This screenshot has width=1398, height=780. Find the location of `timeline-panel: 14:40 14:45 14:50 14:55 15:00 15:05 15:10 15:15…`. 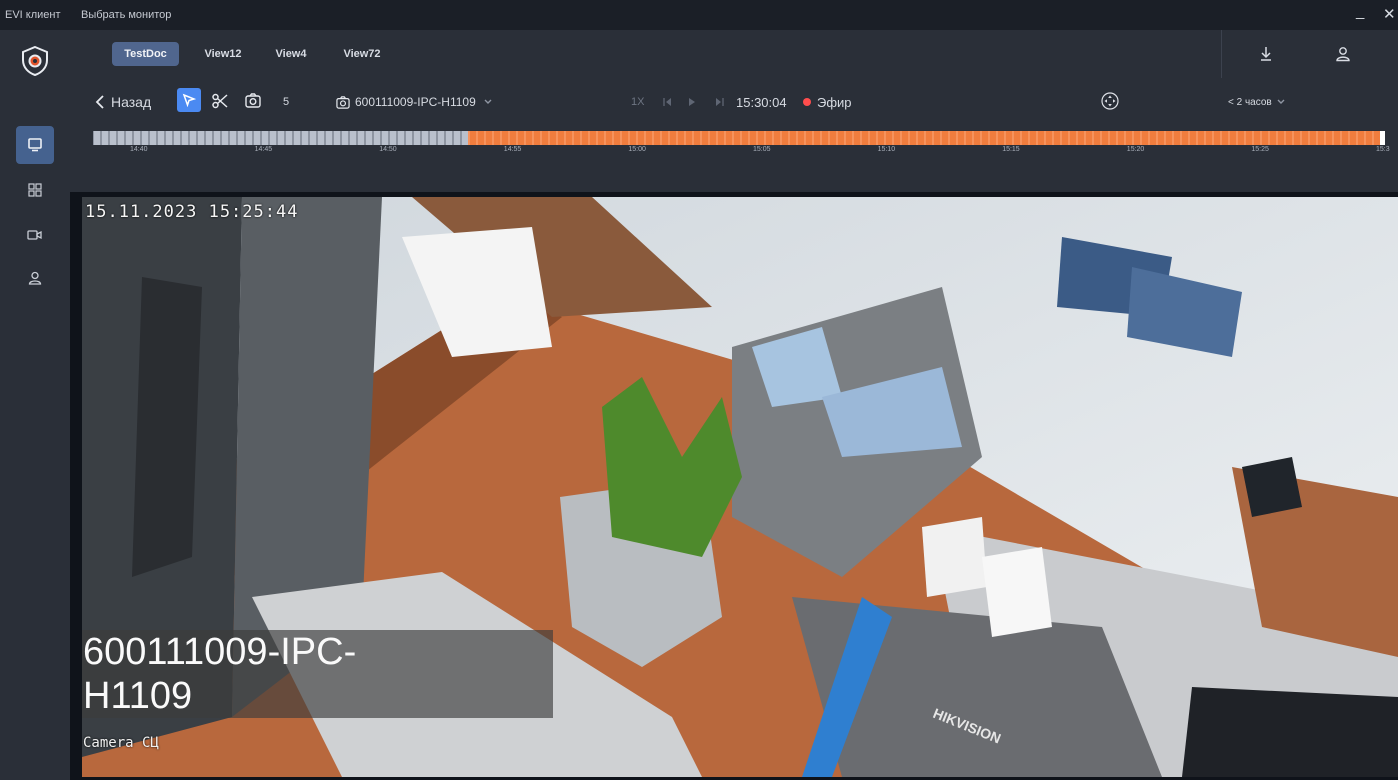

timeline-panel: 14:40 14:45 14:50 14:55 15:00 15:05 15:10 15:15… is located at coordinates (734, 160).